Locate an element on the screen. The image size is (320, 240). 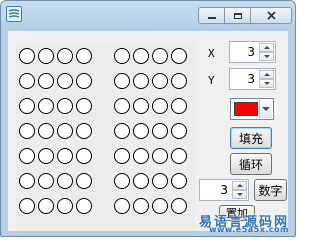
maximize-button is located at coordinates (238, 15).